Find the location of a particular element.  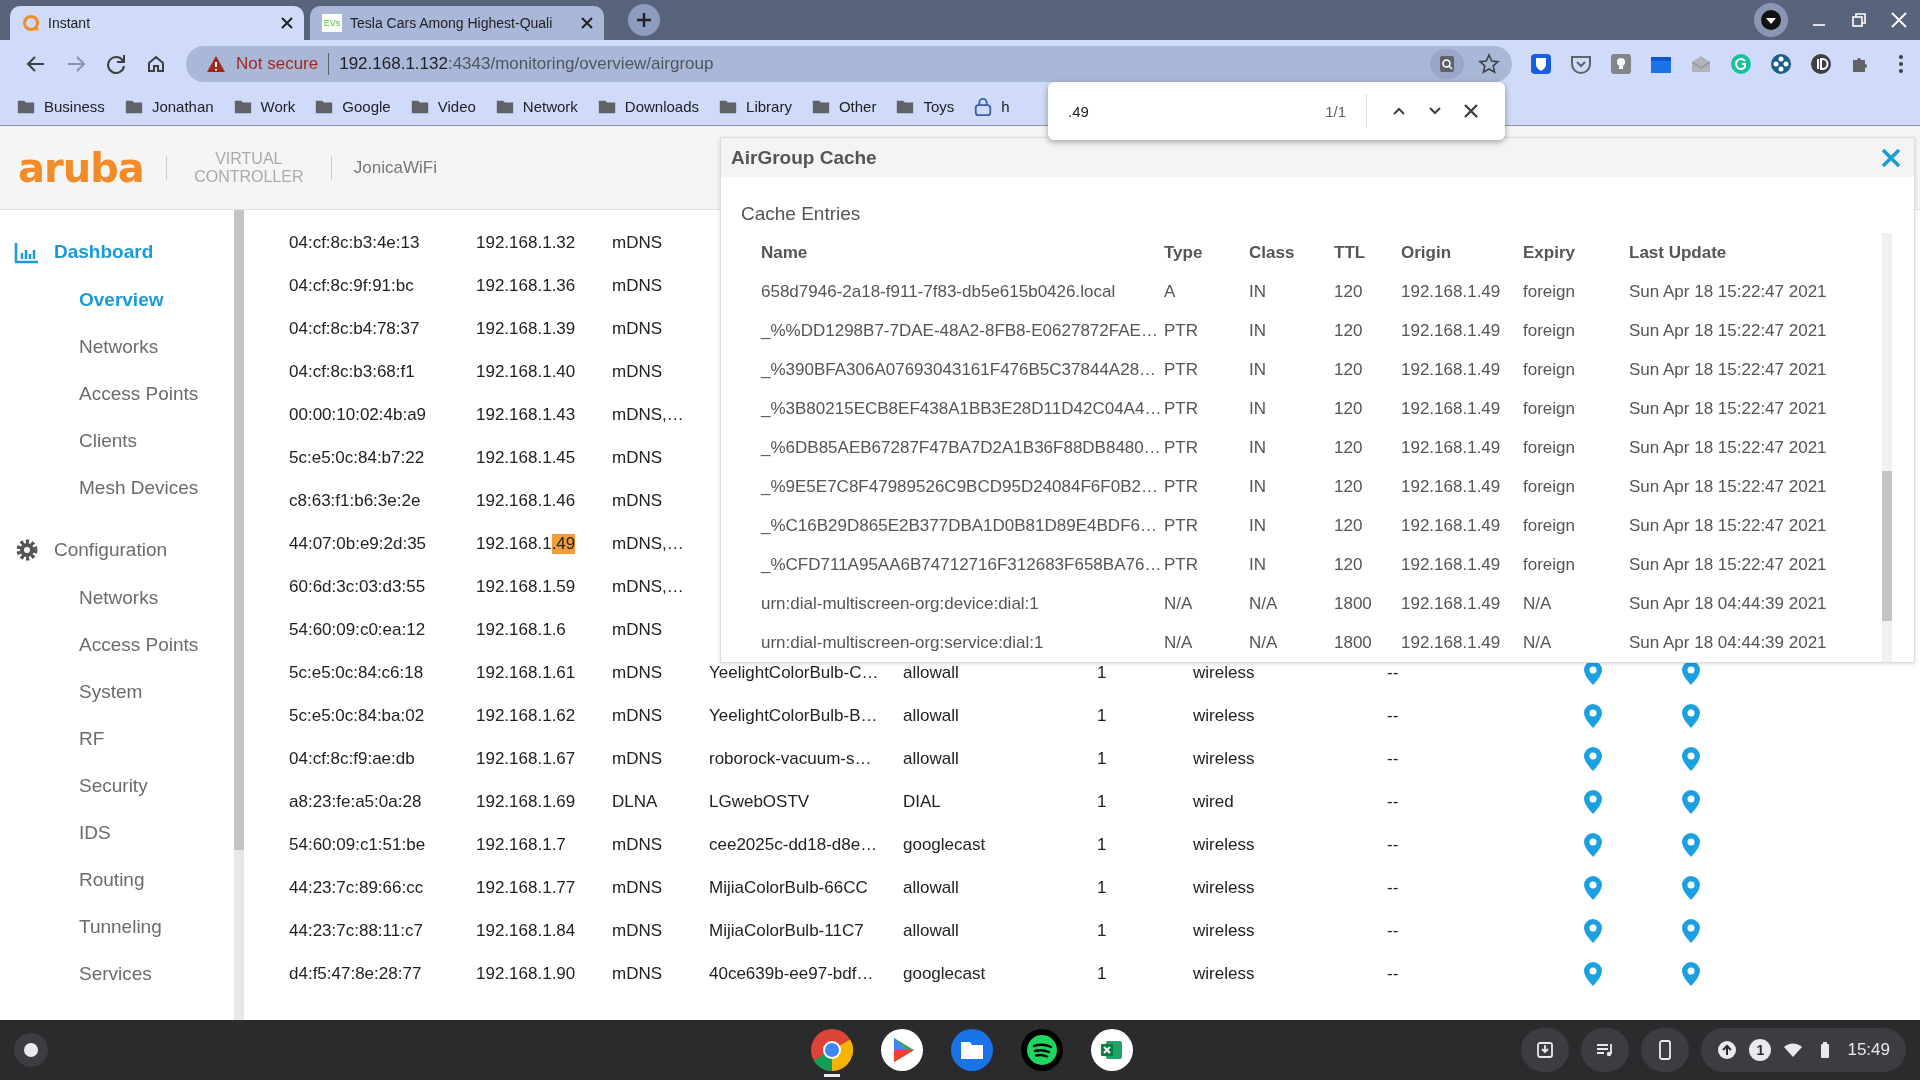

circle-icon is located at coordinates (31, 1050).